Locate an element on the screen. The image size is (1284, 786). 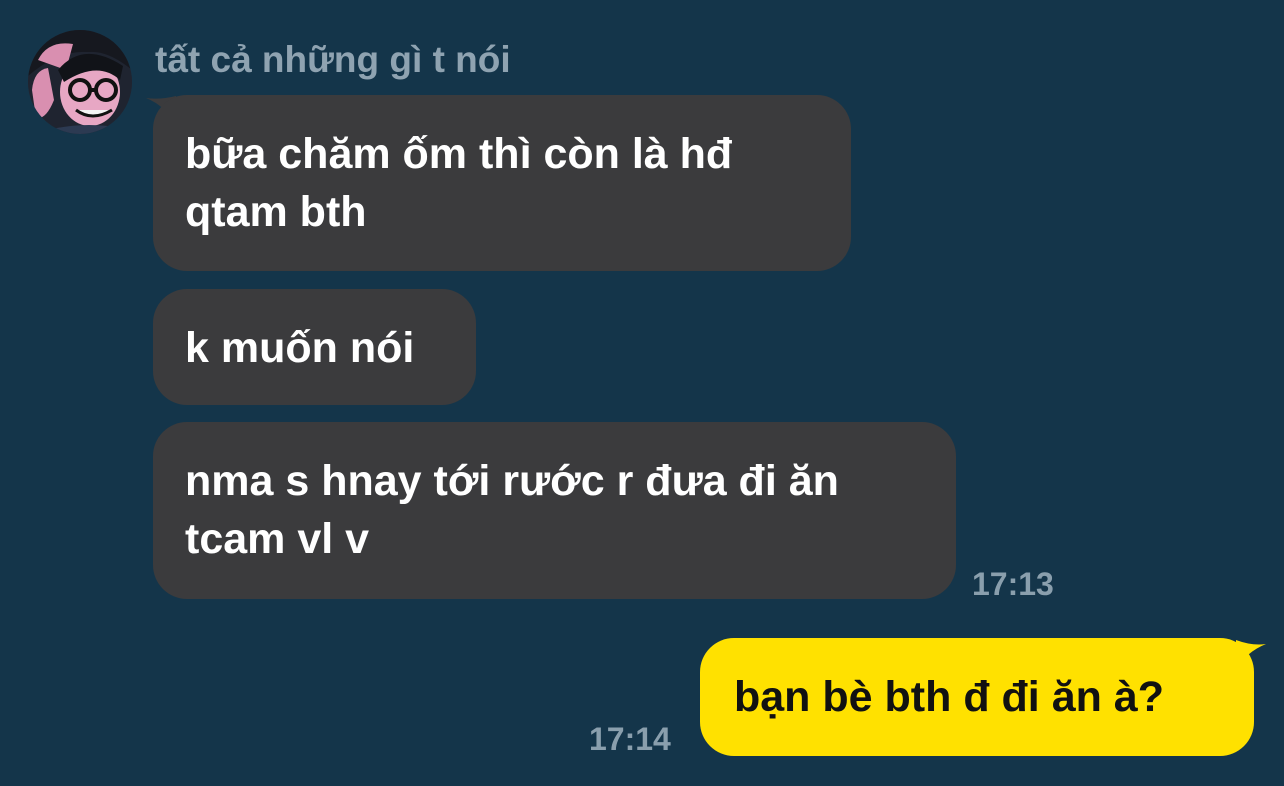
message-bubble: k muốn nói is located at coordinates (314, 347).